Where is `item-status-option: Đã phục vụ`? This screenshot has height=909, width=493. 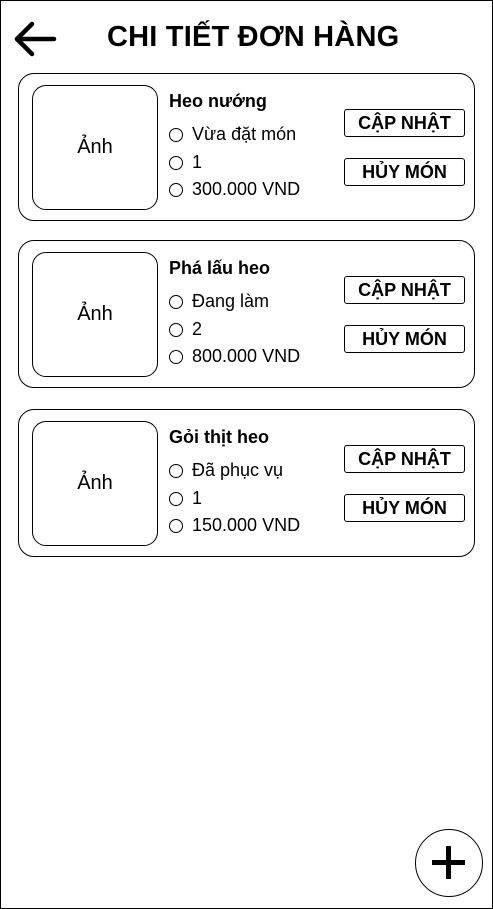
item-status-option: Đã phục vụ is located at coordinates (226, 470).